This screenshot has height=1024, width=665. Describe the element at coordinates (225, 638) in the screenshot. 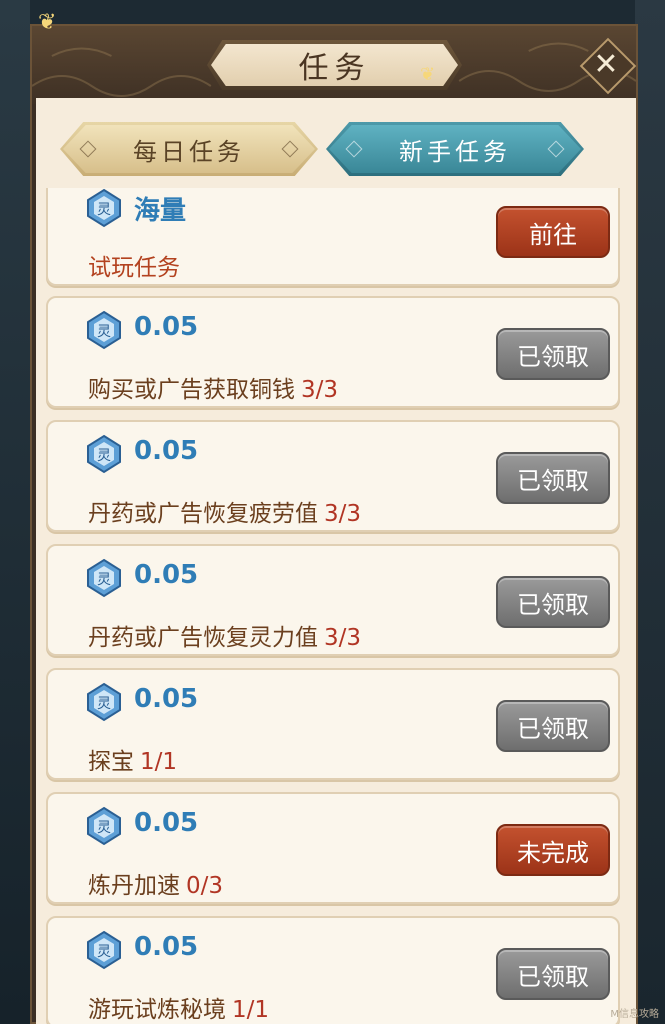

I see `task-name: 丹药或广告恢复灵力值 3/3` at that location.